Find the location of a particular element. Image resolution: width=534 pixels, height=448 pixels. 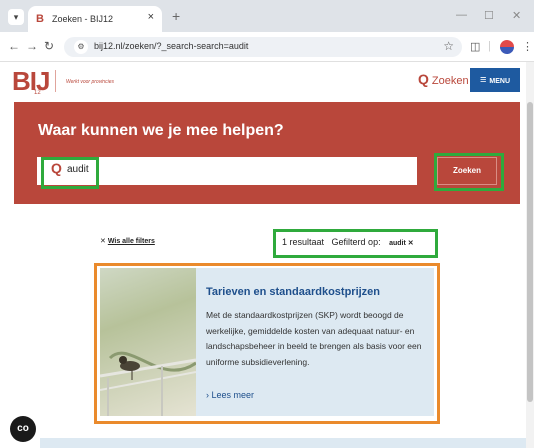

extensions-icon: ◫ is located at coordinates (475, 46).